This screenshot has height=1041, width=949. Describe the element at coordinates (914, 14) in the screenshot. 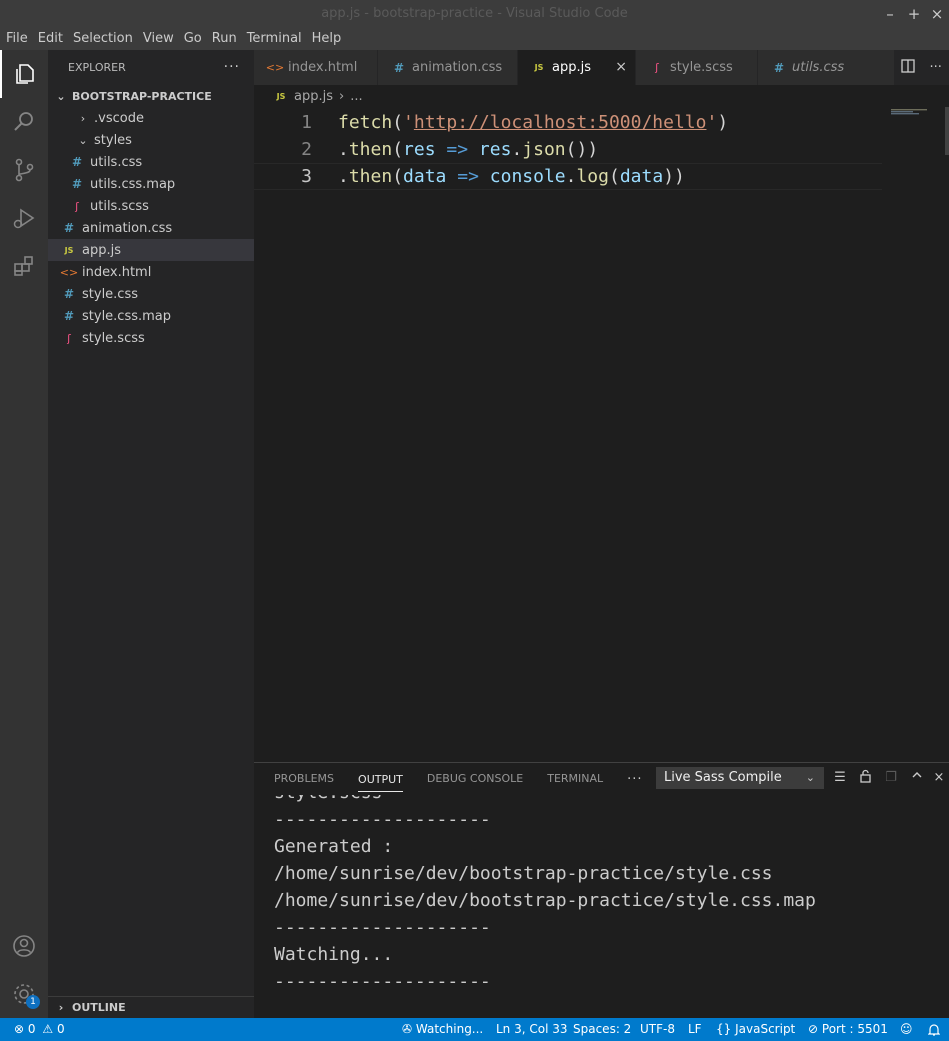

I see `maximize-icon: +` at that location.